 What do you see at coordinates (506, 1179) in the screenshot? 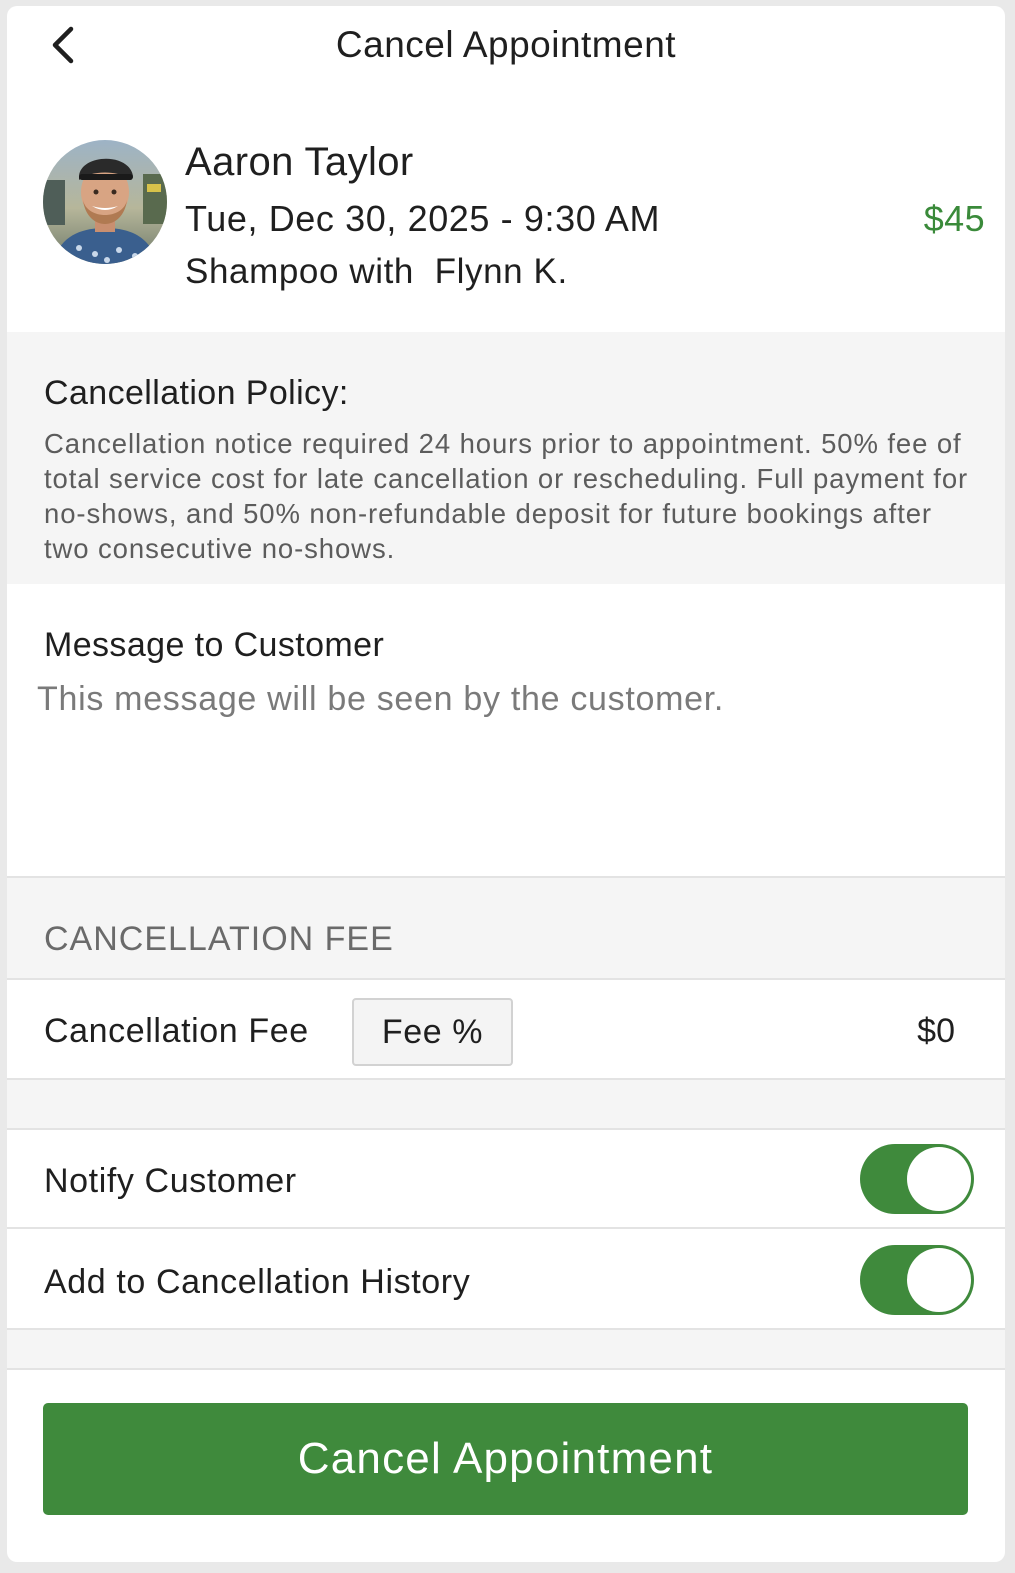
I see `notify-customer-row: Notify Customer` at bounding box center [506, 1179].